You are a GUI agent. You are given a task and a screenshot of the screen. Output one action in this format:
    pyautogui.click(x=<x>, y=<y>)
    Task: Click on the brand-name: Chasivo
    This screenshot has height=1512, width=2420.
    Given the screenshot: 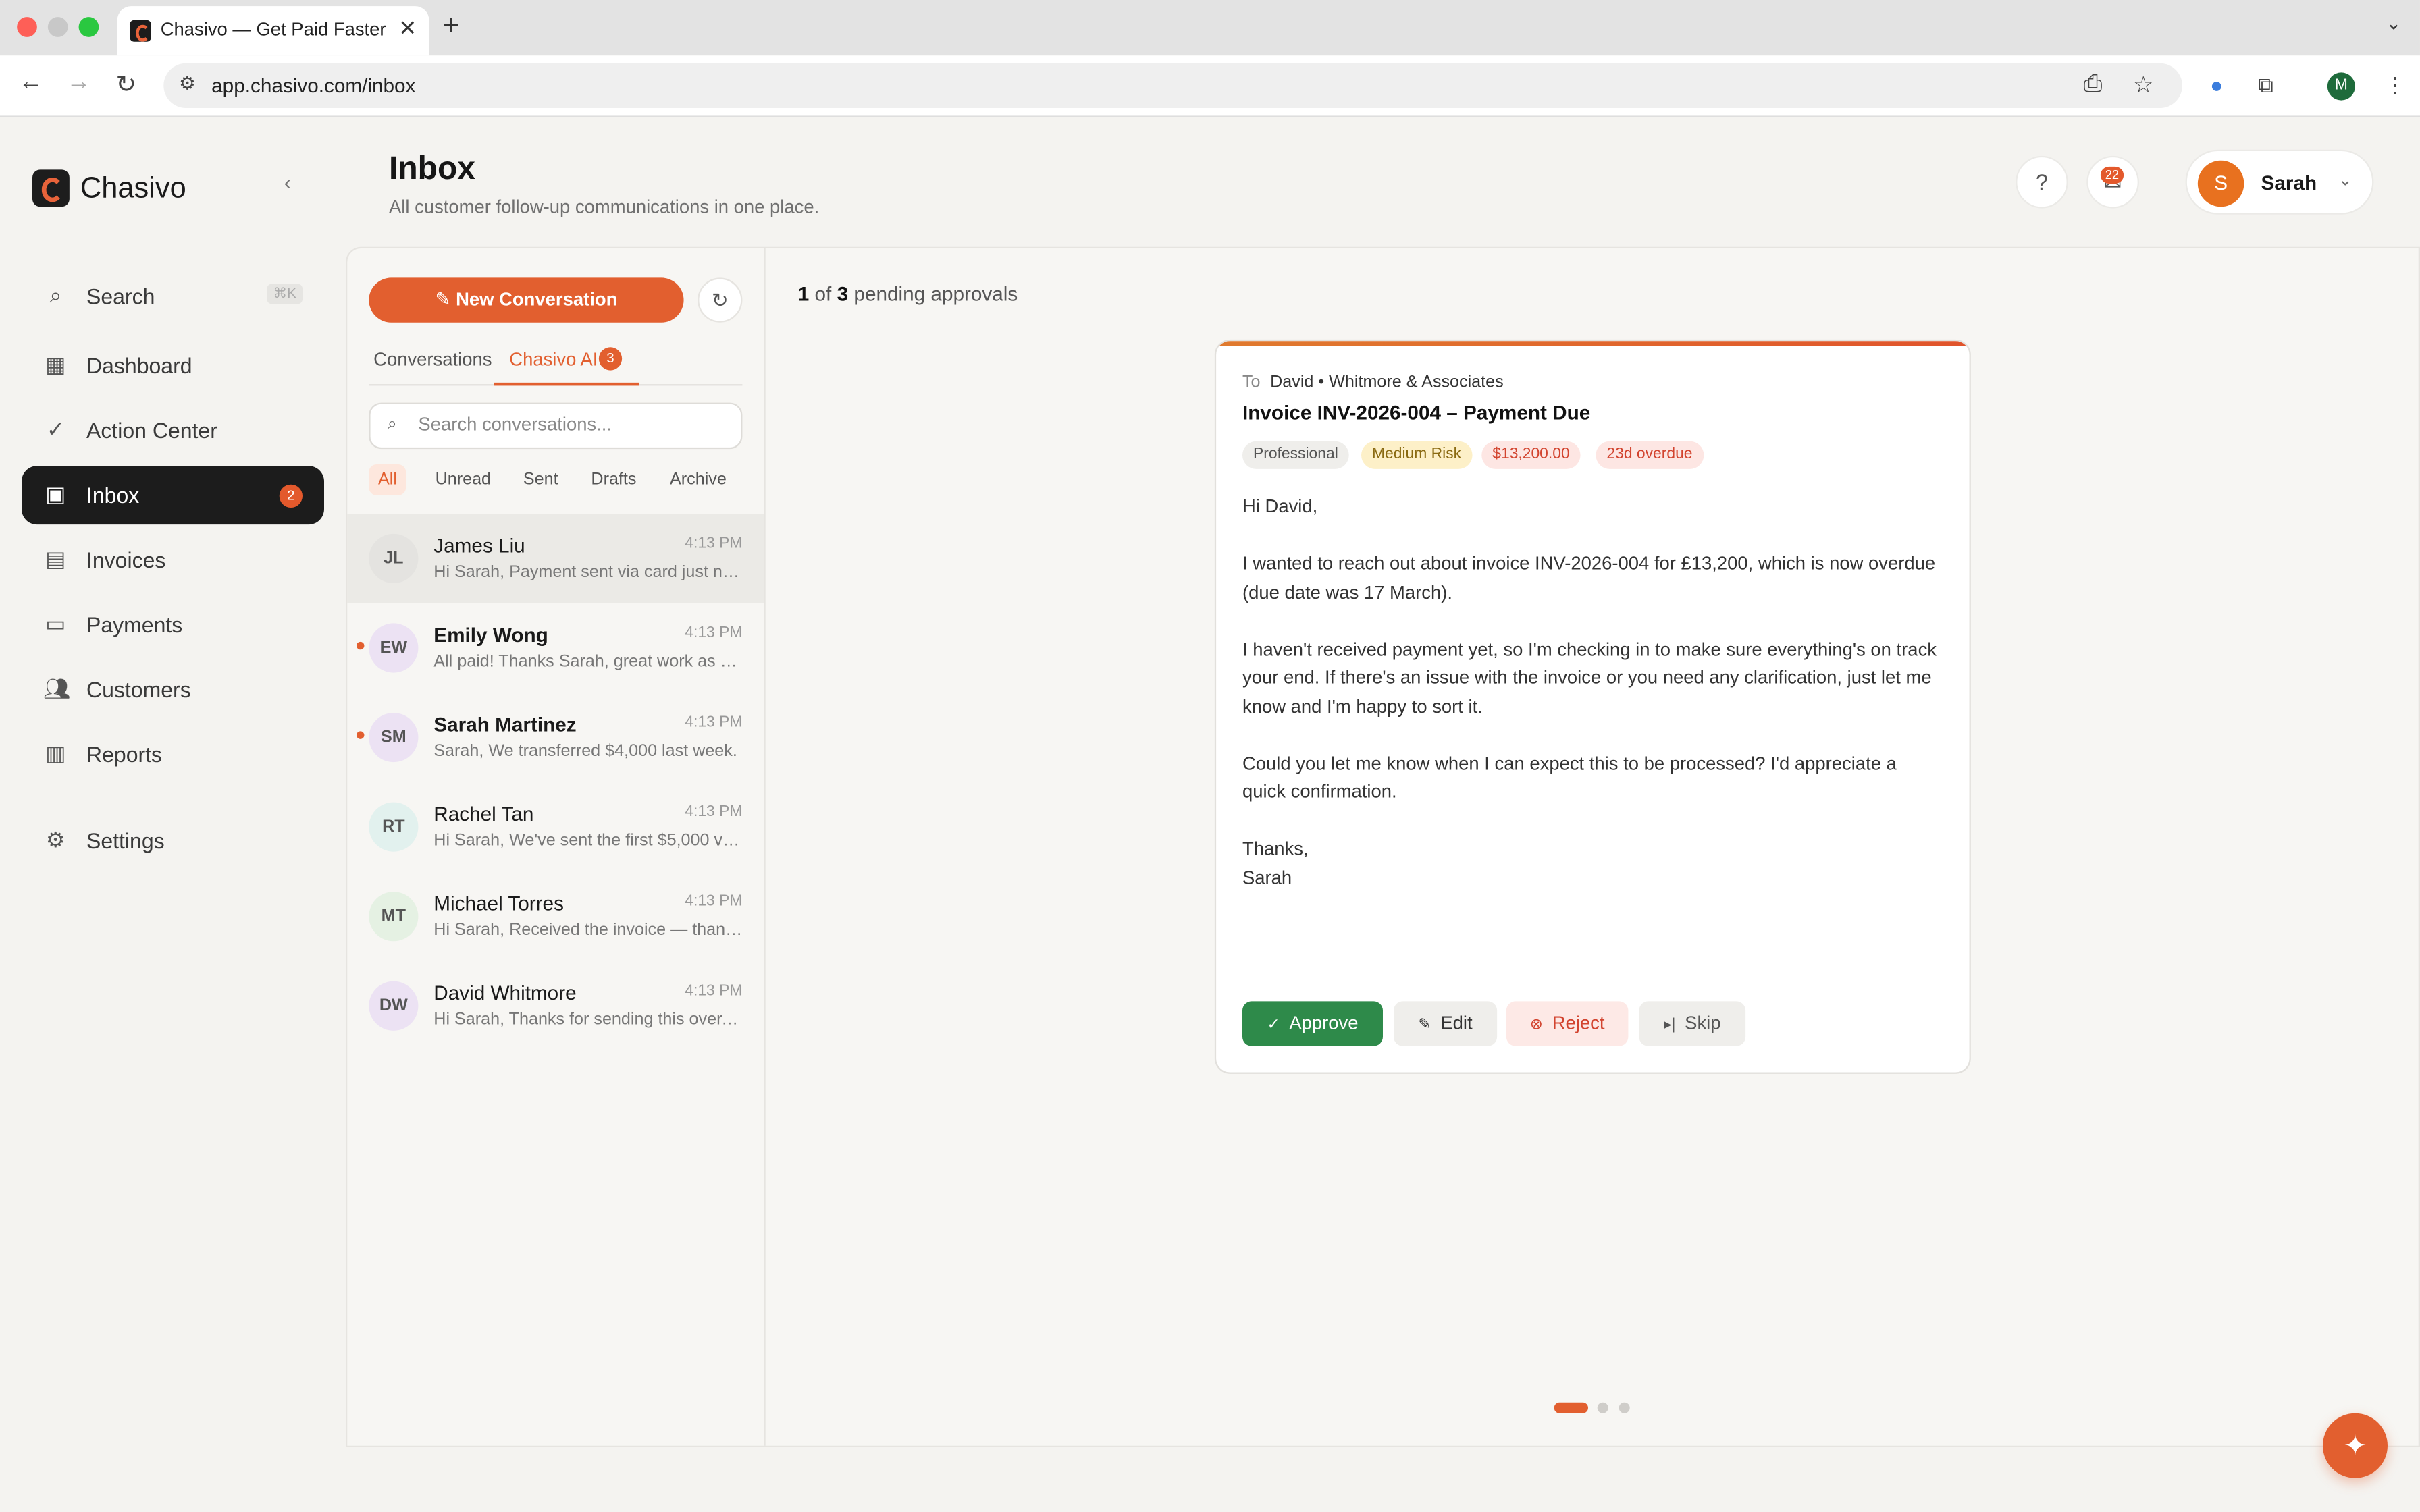 What is the action you would take?
    pyautogui.click(x=133, y=188)
    